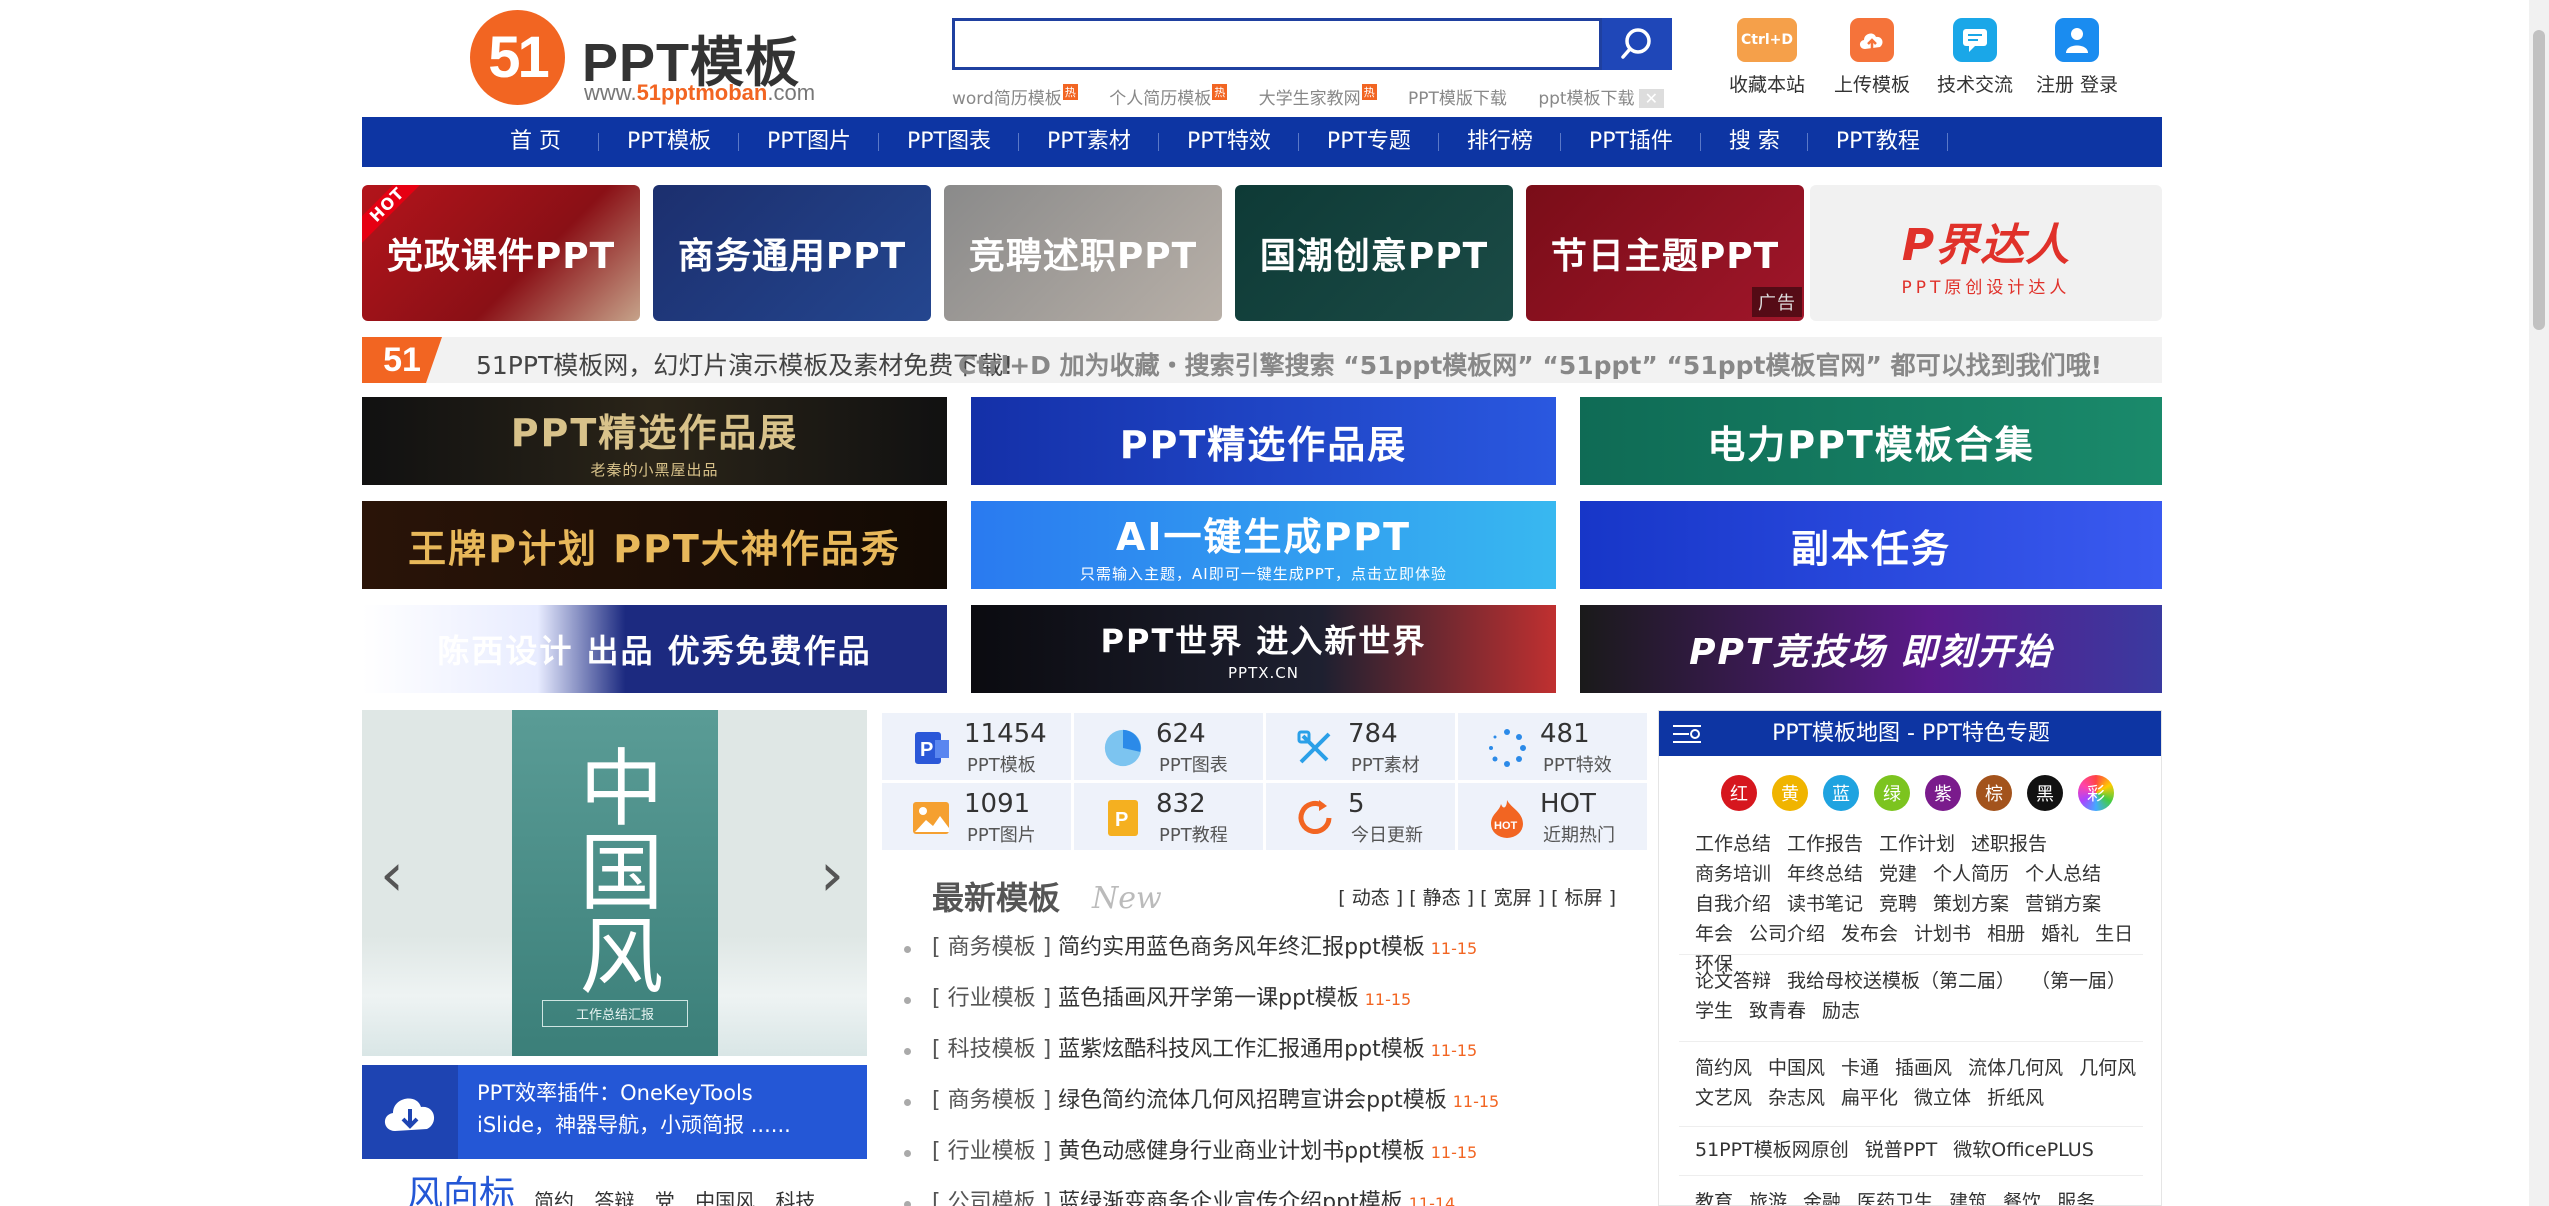 The height and width of the screenshot is (1206, 2549). What do you see at coordinates (1263, 649) in the screenshot?
I see `ad-banner: PPT世界 进入新世界 PPTX.CN` at bounding box center [1263, 649].